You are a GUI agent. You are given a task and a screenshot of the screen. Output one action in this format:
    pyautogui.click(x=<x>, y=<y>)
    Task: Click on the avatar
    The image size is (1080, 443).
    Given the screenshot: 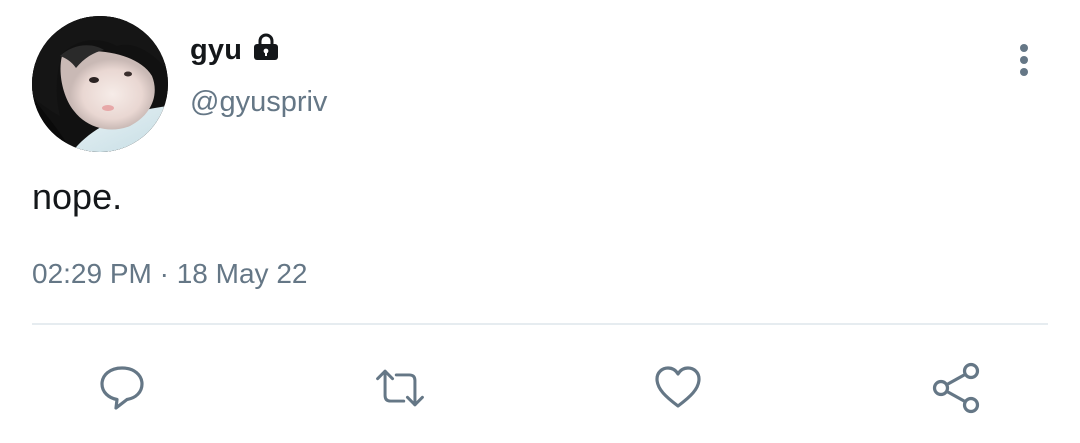 What is the action you would take?
    pyautogui.click(x=100, y=84)
    